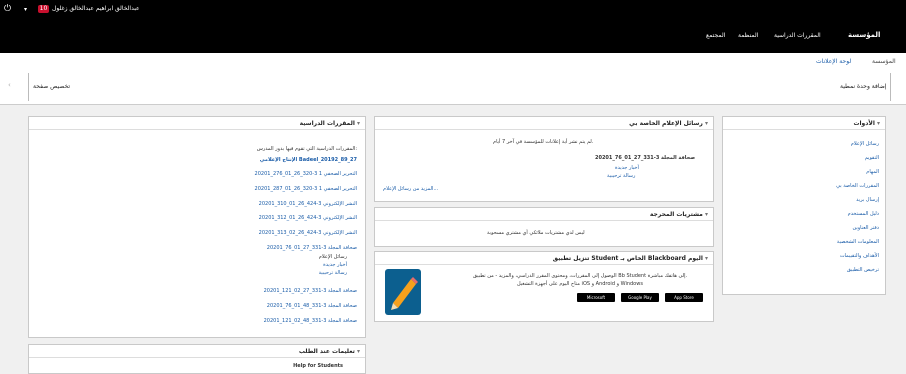 This screenshot has width=906, height=374. Describe the element at coordinates (310, 321) in the screenshot. I see `course-link: صحافة المجلة 3-331_48_02_121_20201` at that location.